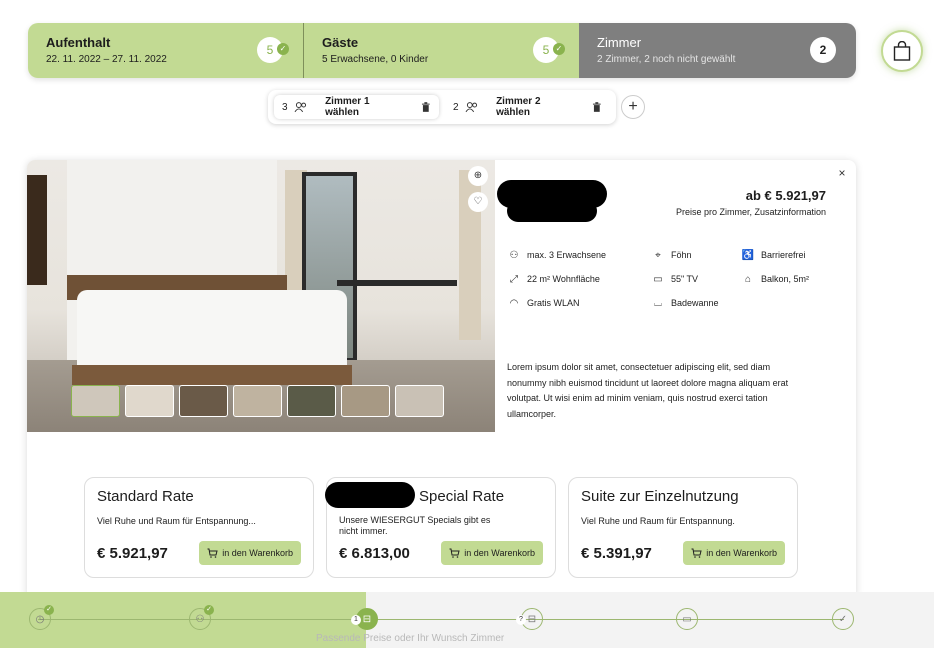 Image resolution: width=934 pixels, height=648 pixels. Describe the element at coordinates (660, 496) in the screenshot. I see `rate-title: Suite zur Einzelnutzung` at that location.